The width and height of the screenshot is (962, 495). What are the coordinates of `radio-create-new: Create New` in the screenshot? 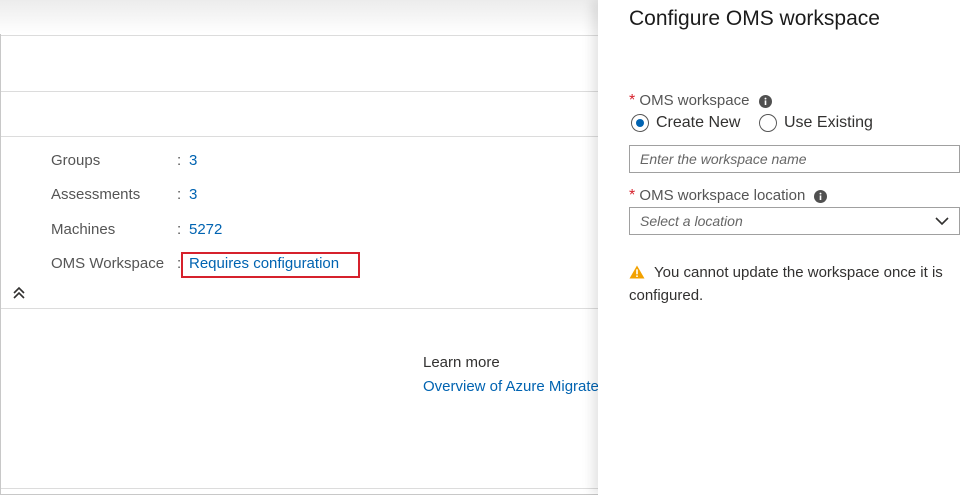 It's located at (685, 123).